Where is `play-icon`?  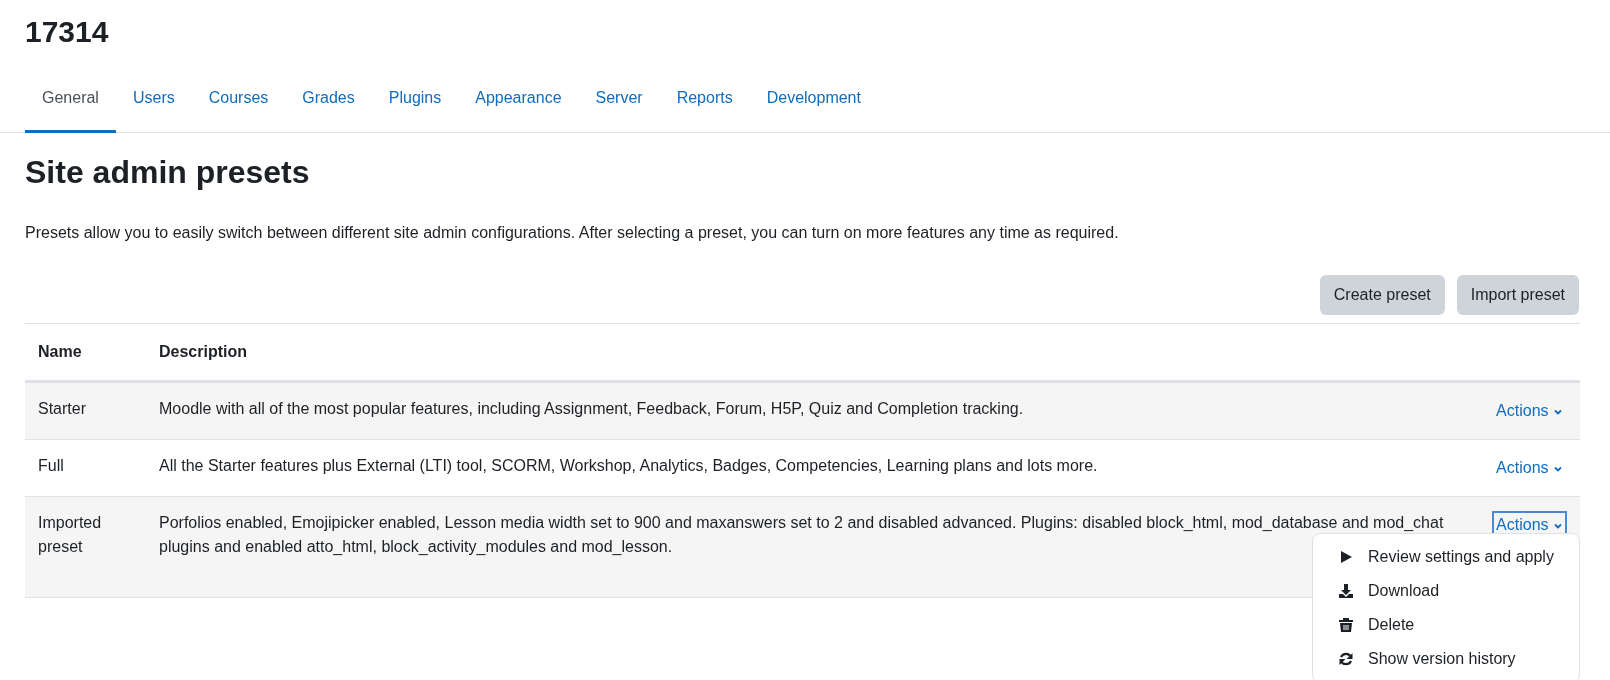 play-icon is located at coordinates (1346, 557).